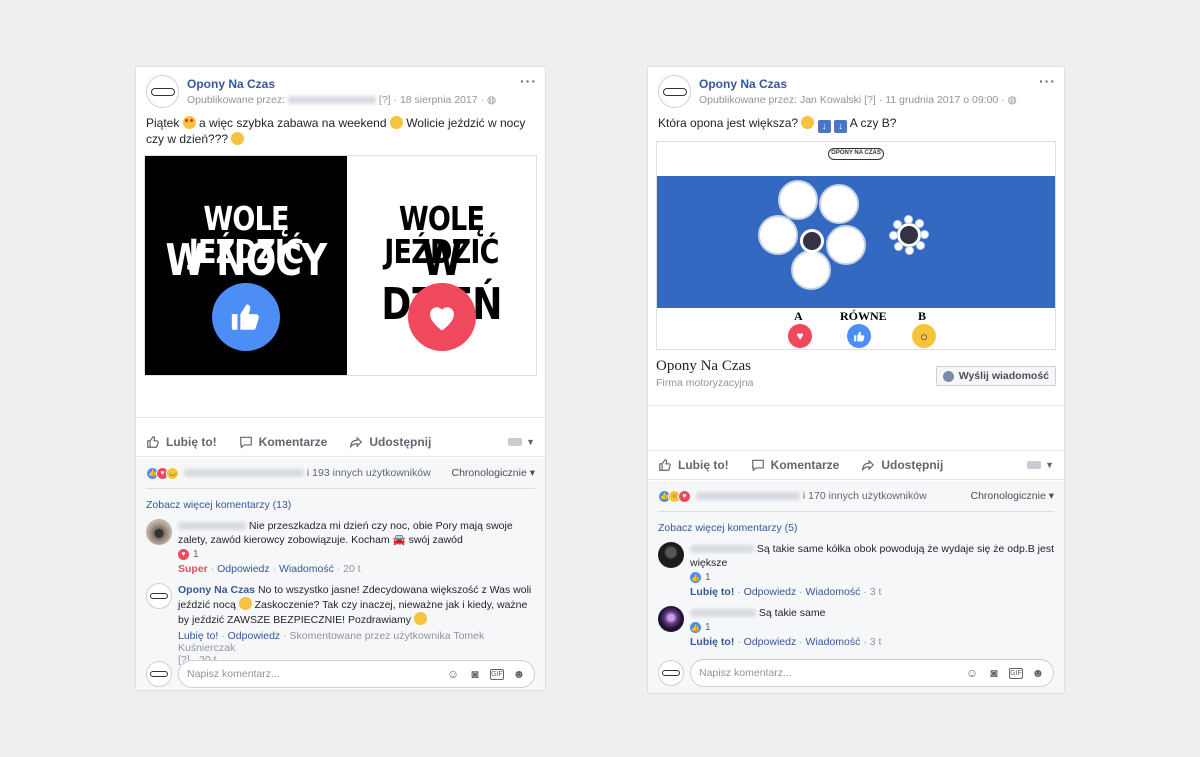 This screenshot has width=1200, height=757. Describe the element at coordinates (246, 260) in the screenshot. I see `image-text-night-2: W NOCY` at that location.